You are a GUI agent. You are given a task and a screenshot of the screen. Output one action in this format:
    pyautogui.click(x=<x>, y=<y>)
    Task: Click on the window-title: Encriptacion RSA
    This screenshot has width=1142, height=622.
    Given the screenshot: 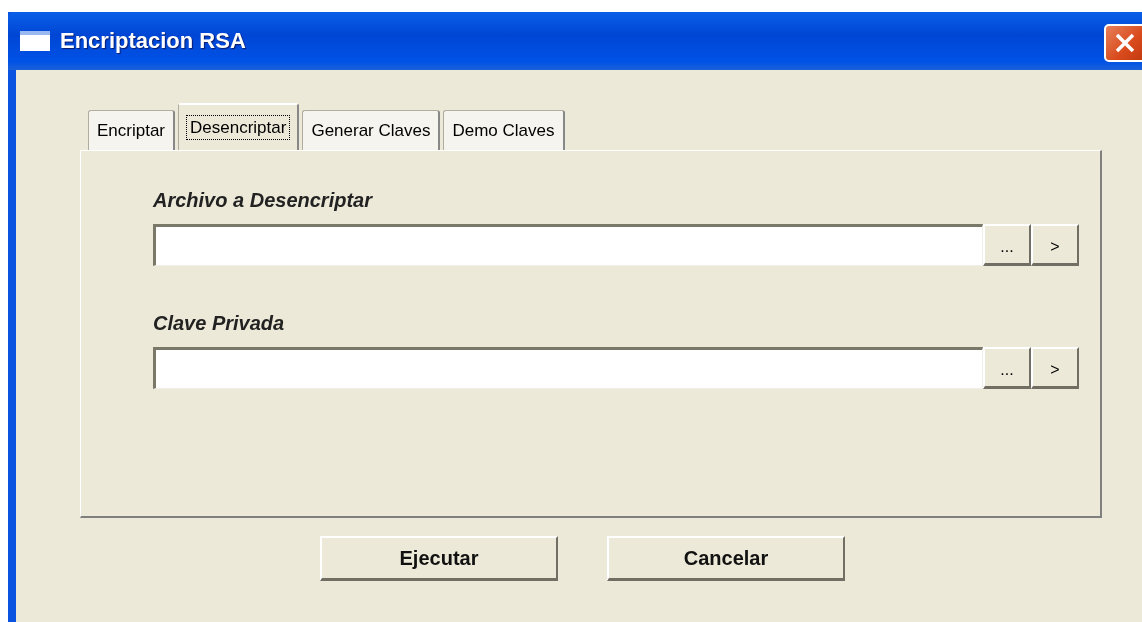 What is the action you would take?
    pyautogui.click(x=153, y=41)
    